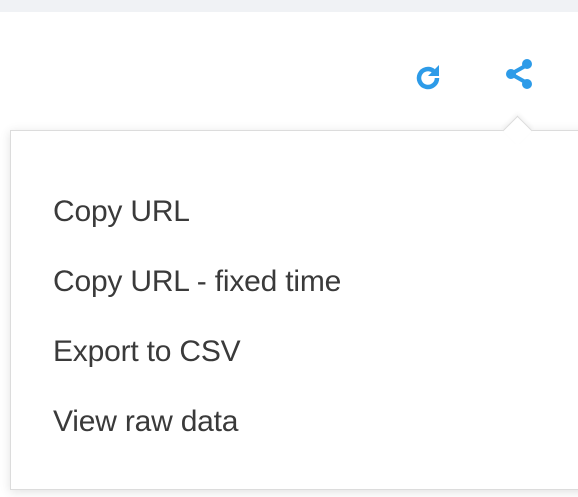 Image resolution: width=578 pixels, height=497 pixels. I want to click on menu-item-view-raw-data: View raw data, so click(197, 435).